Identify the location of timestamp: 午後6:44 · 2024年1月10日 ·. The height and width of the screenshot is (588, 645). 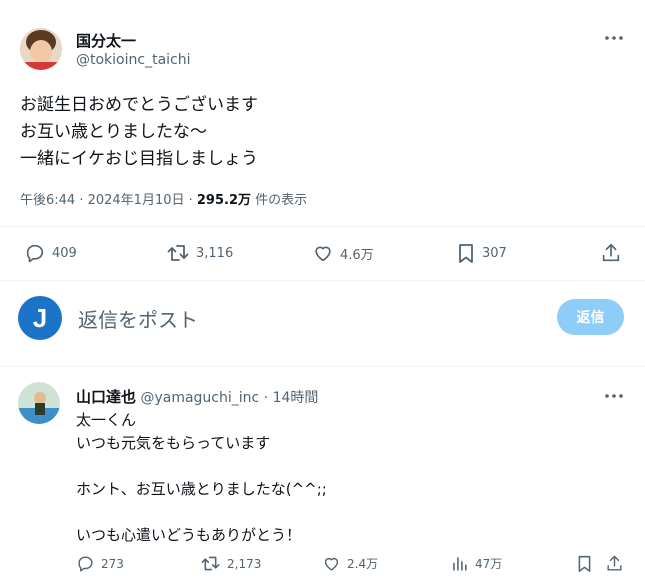
(108, 200).